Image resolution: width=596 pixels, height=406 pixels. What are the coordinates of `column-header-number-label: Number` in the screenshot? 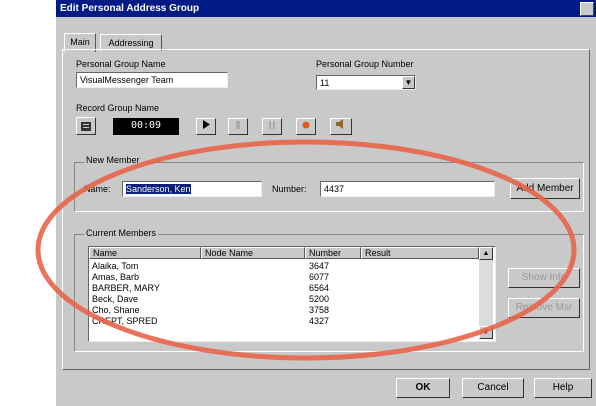 It's located at (325, 253).